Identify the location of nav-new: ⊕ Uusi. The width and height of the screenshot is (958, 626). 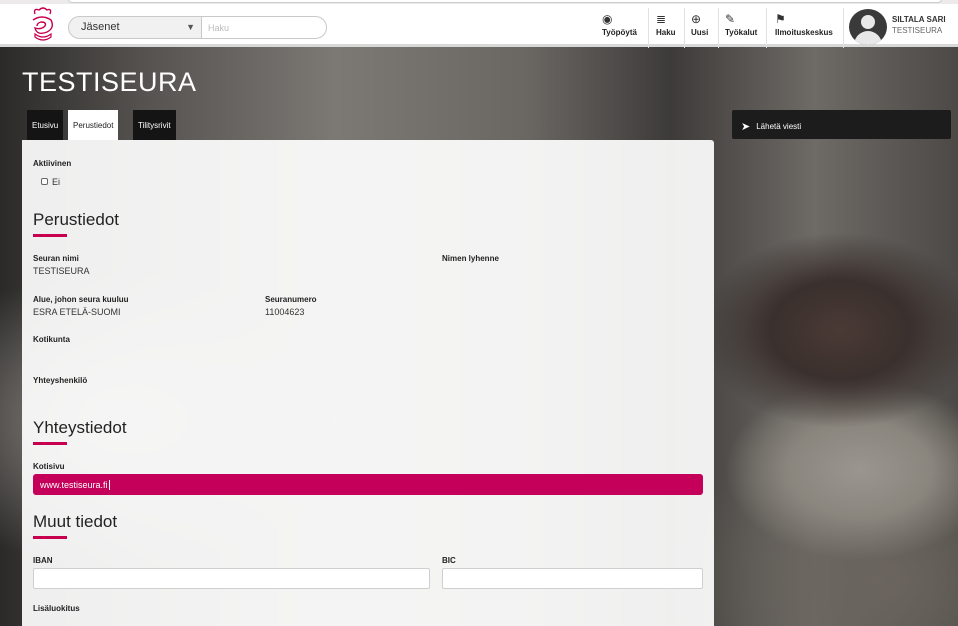
(699, 24).